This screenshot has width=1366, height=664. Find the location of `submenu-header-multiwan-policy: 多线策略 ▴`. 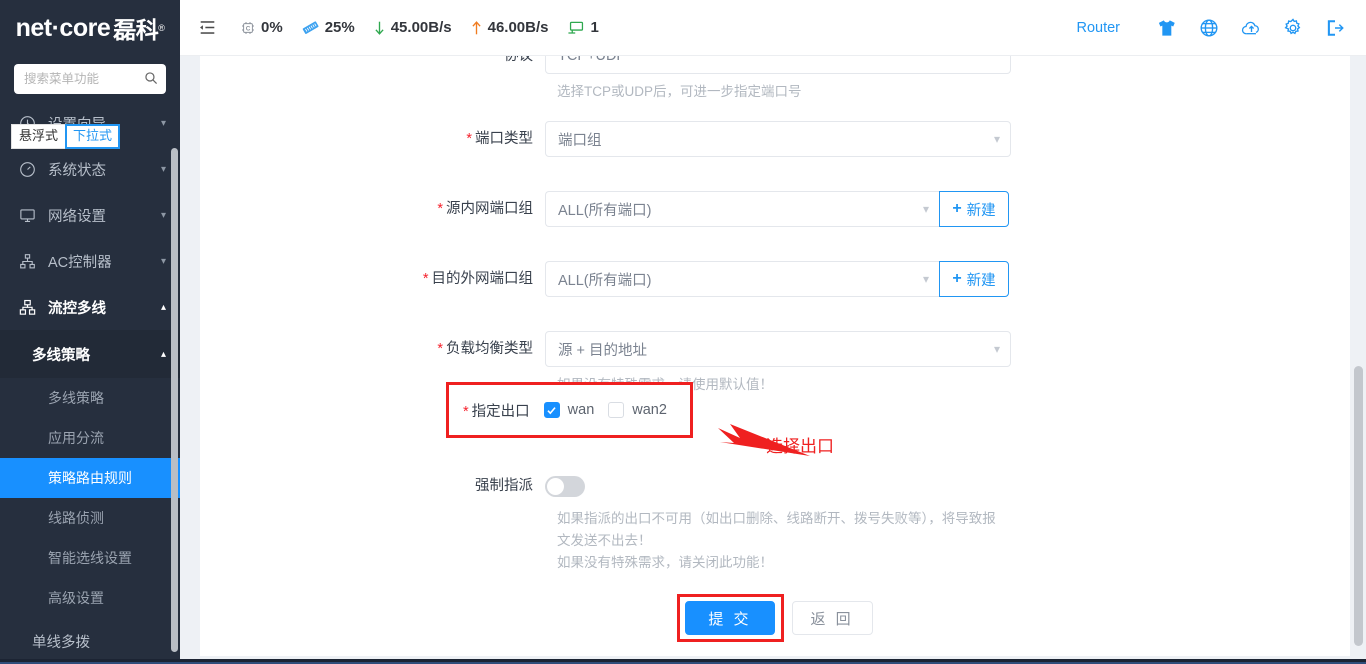

submenu-header-multiwan-policy: 多线策略 ▴ is located at coordinates (90, 354).